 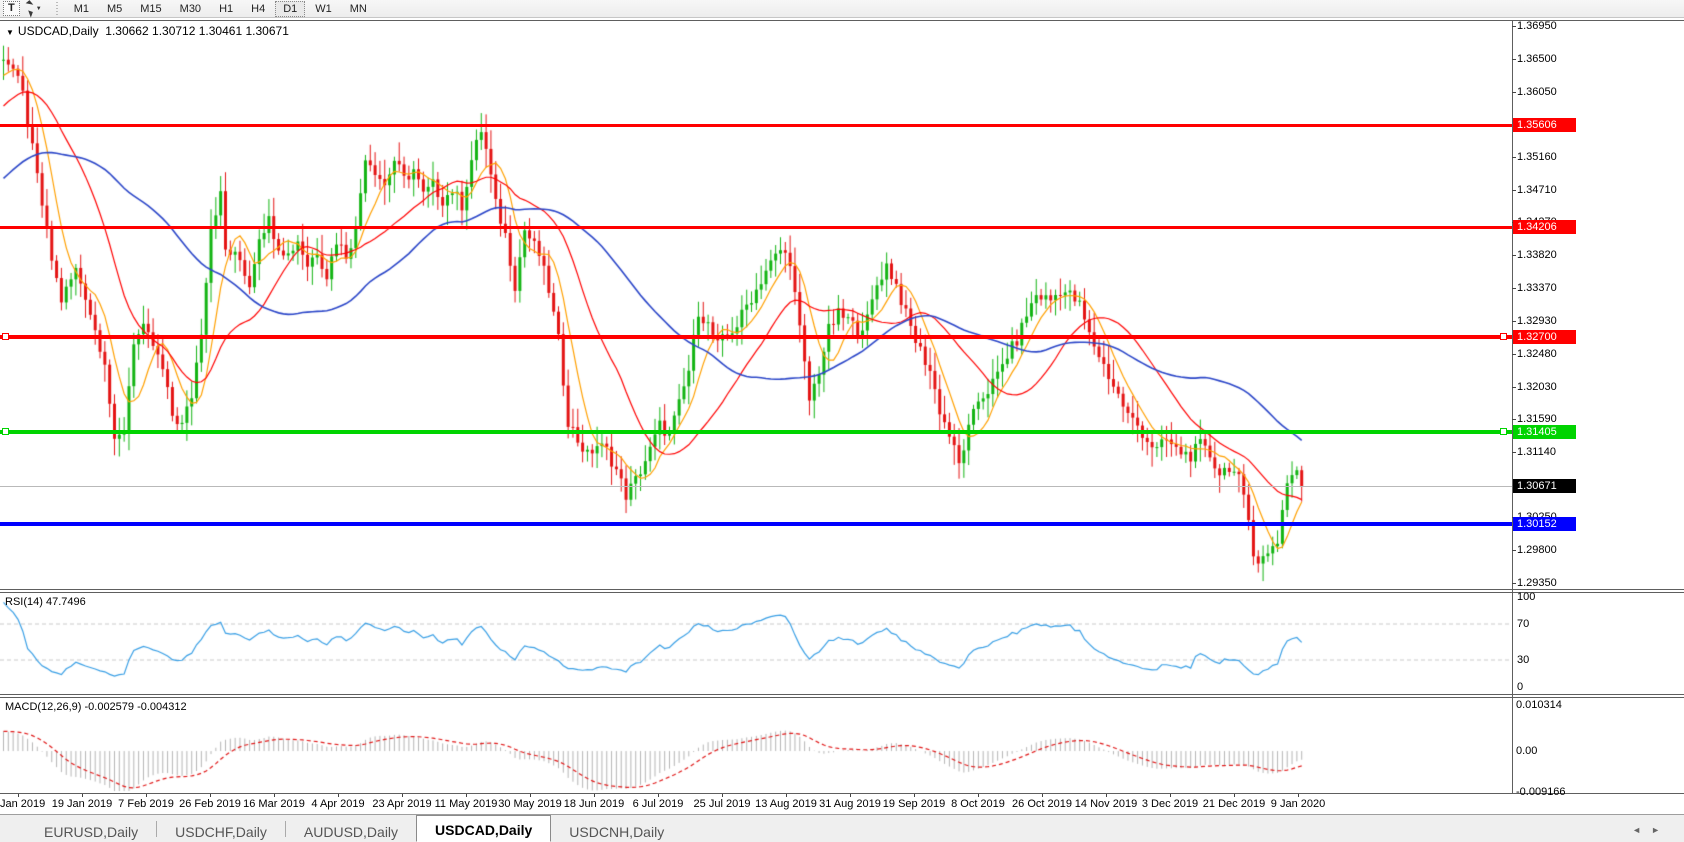 I want to click on timeframe-button-m1: M1, so click(x=81, y=9).